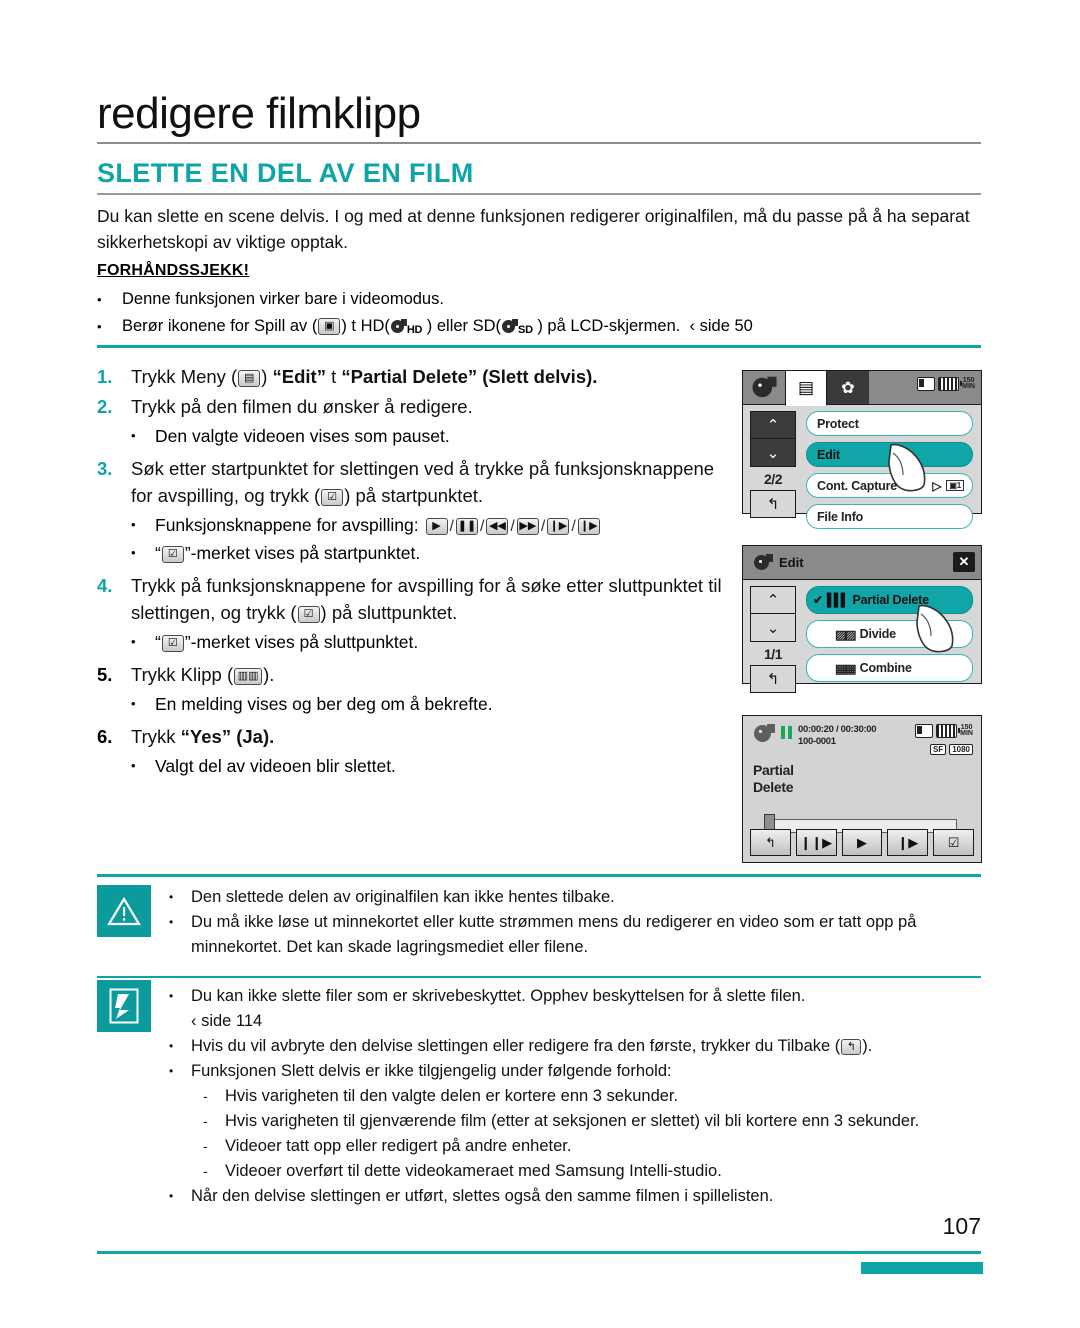  What do you see at coordinates (329, 326) in the screenshot?
I see `play-icon: ▣` at bounding box center [329, 326].